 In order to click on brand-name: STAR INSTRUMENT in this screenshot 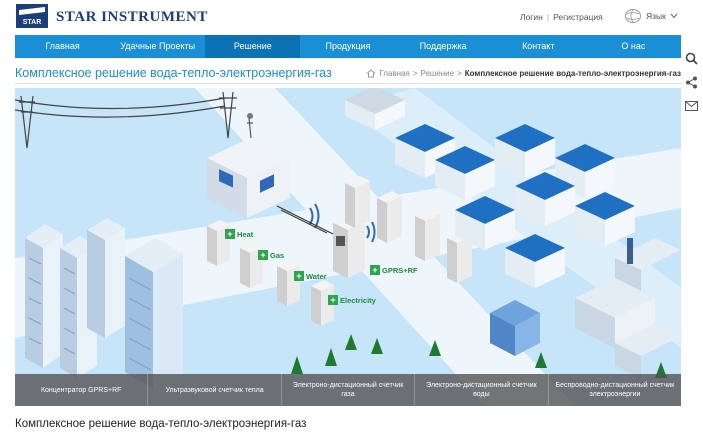, I will do `click(132, 17)`.